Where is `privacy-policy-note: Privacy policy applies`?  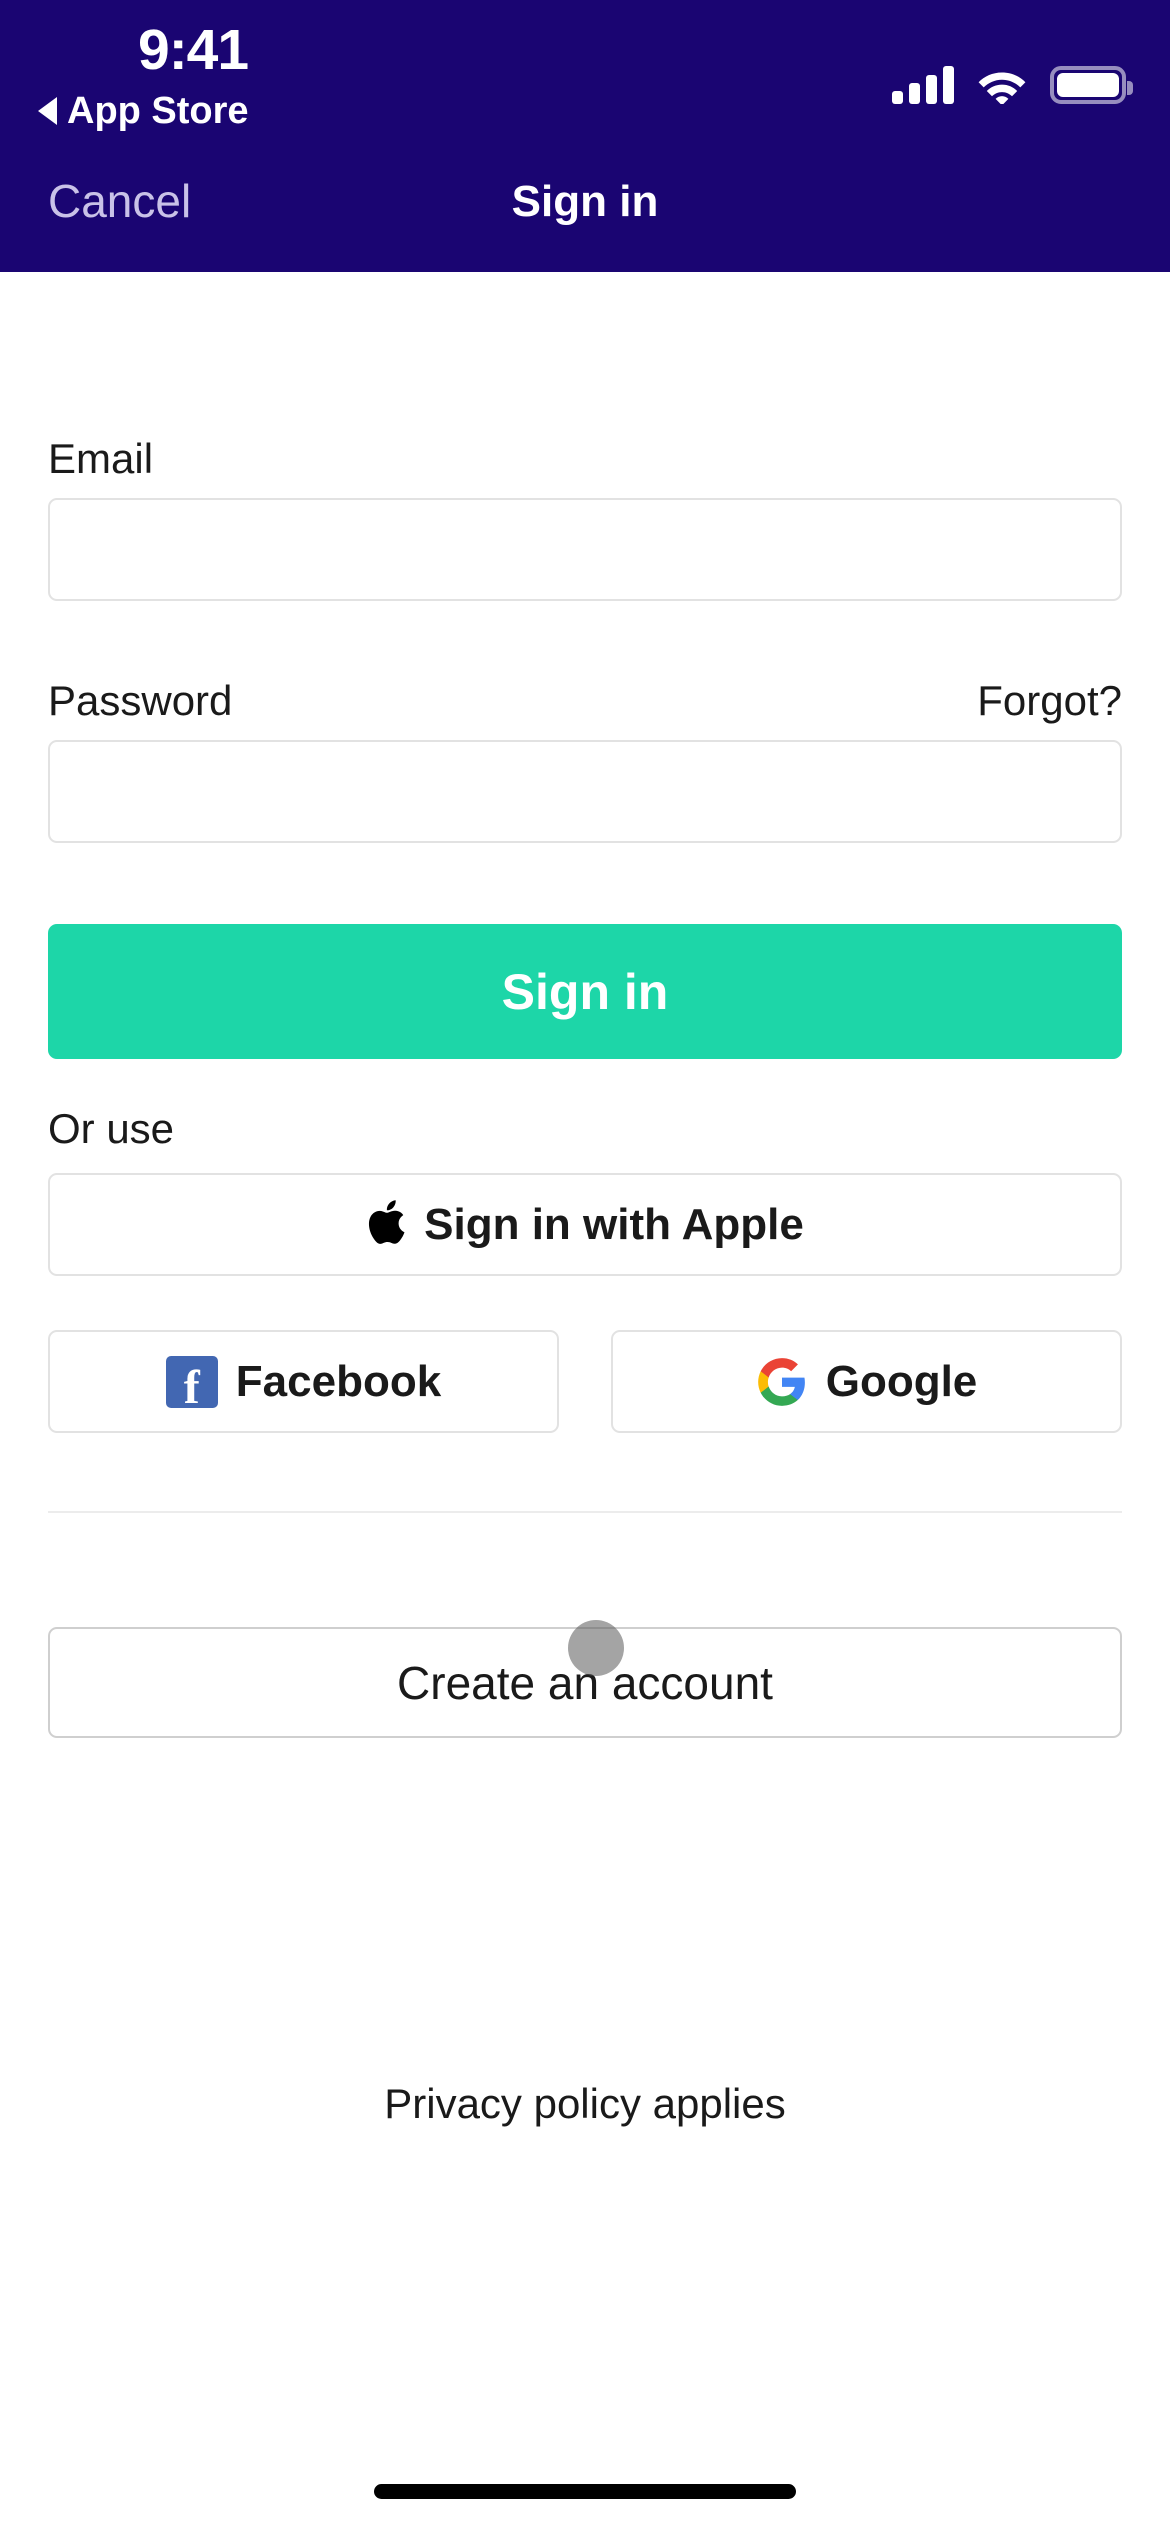
privacy-policy-note: Privacy policy applies is located at coordinates (585, 2103).